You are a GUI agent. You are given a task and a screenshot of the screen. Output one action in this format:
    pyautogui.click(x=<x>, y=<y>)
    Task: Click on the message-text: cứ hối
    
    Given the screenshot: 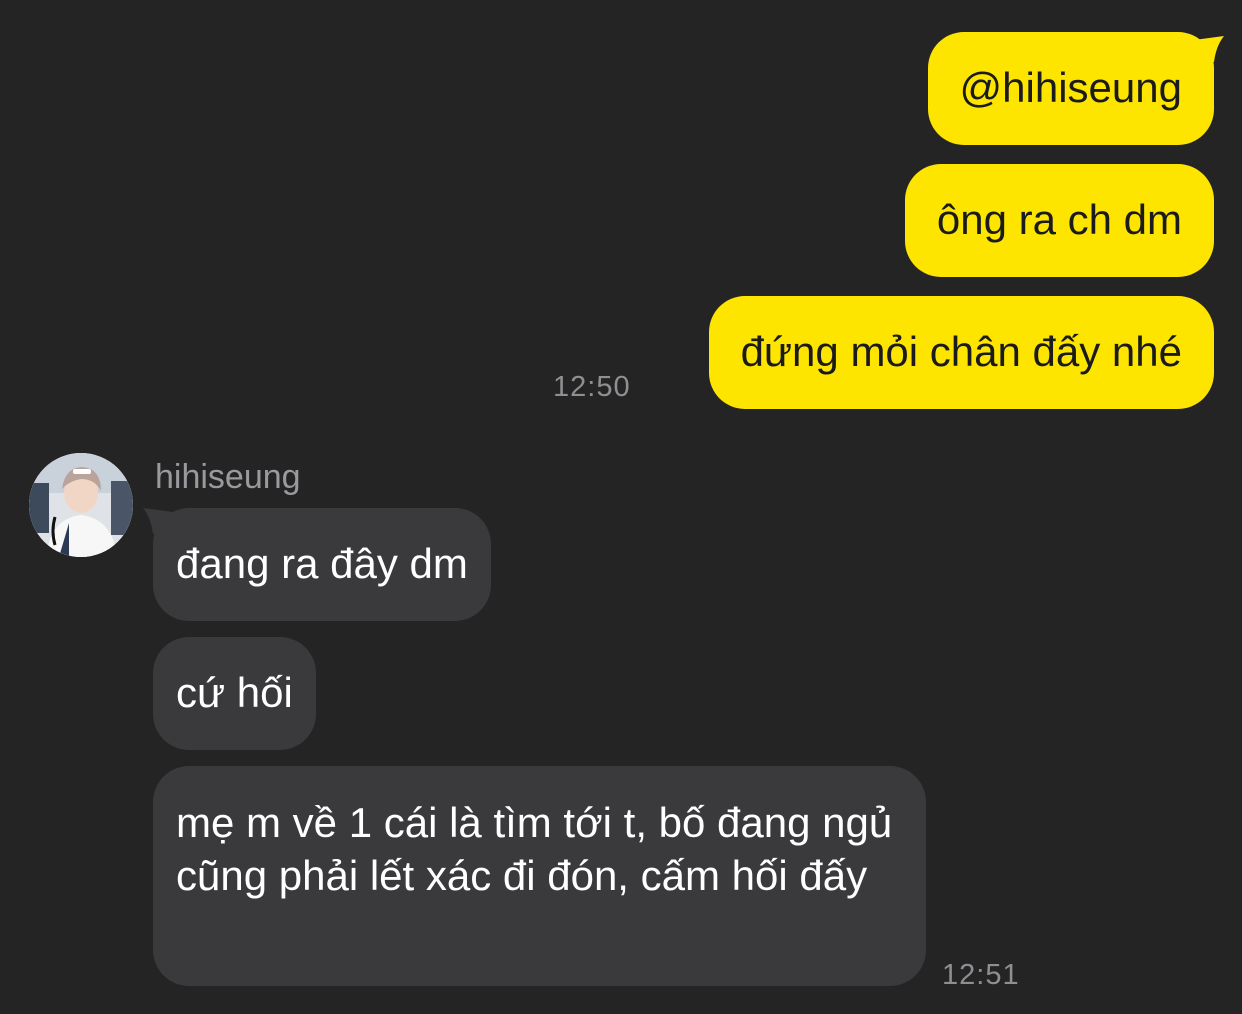 What is the action you would take?
    pyautogui.click(x=234, y=692)
    